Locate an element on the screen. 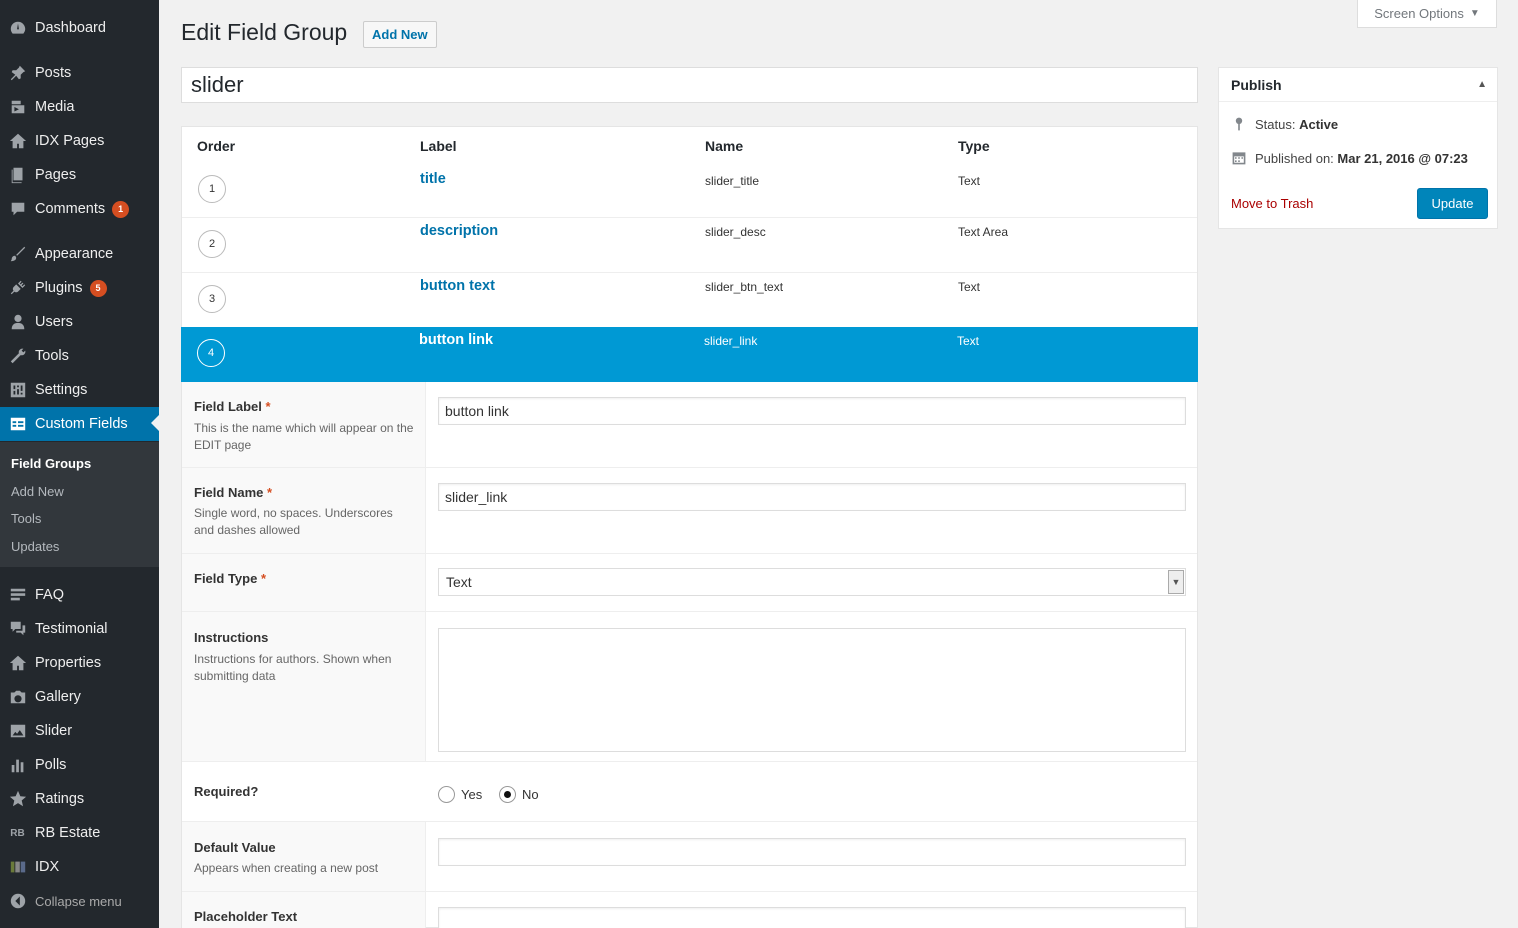 The height and width of the screenshot is (928, 1518). default-value-input is located at coordinates (812, 852).